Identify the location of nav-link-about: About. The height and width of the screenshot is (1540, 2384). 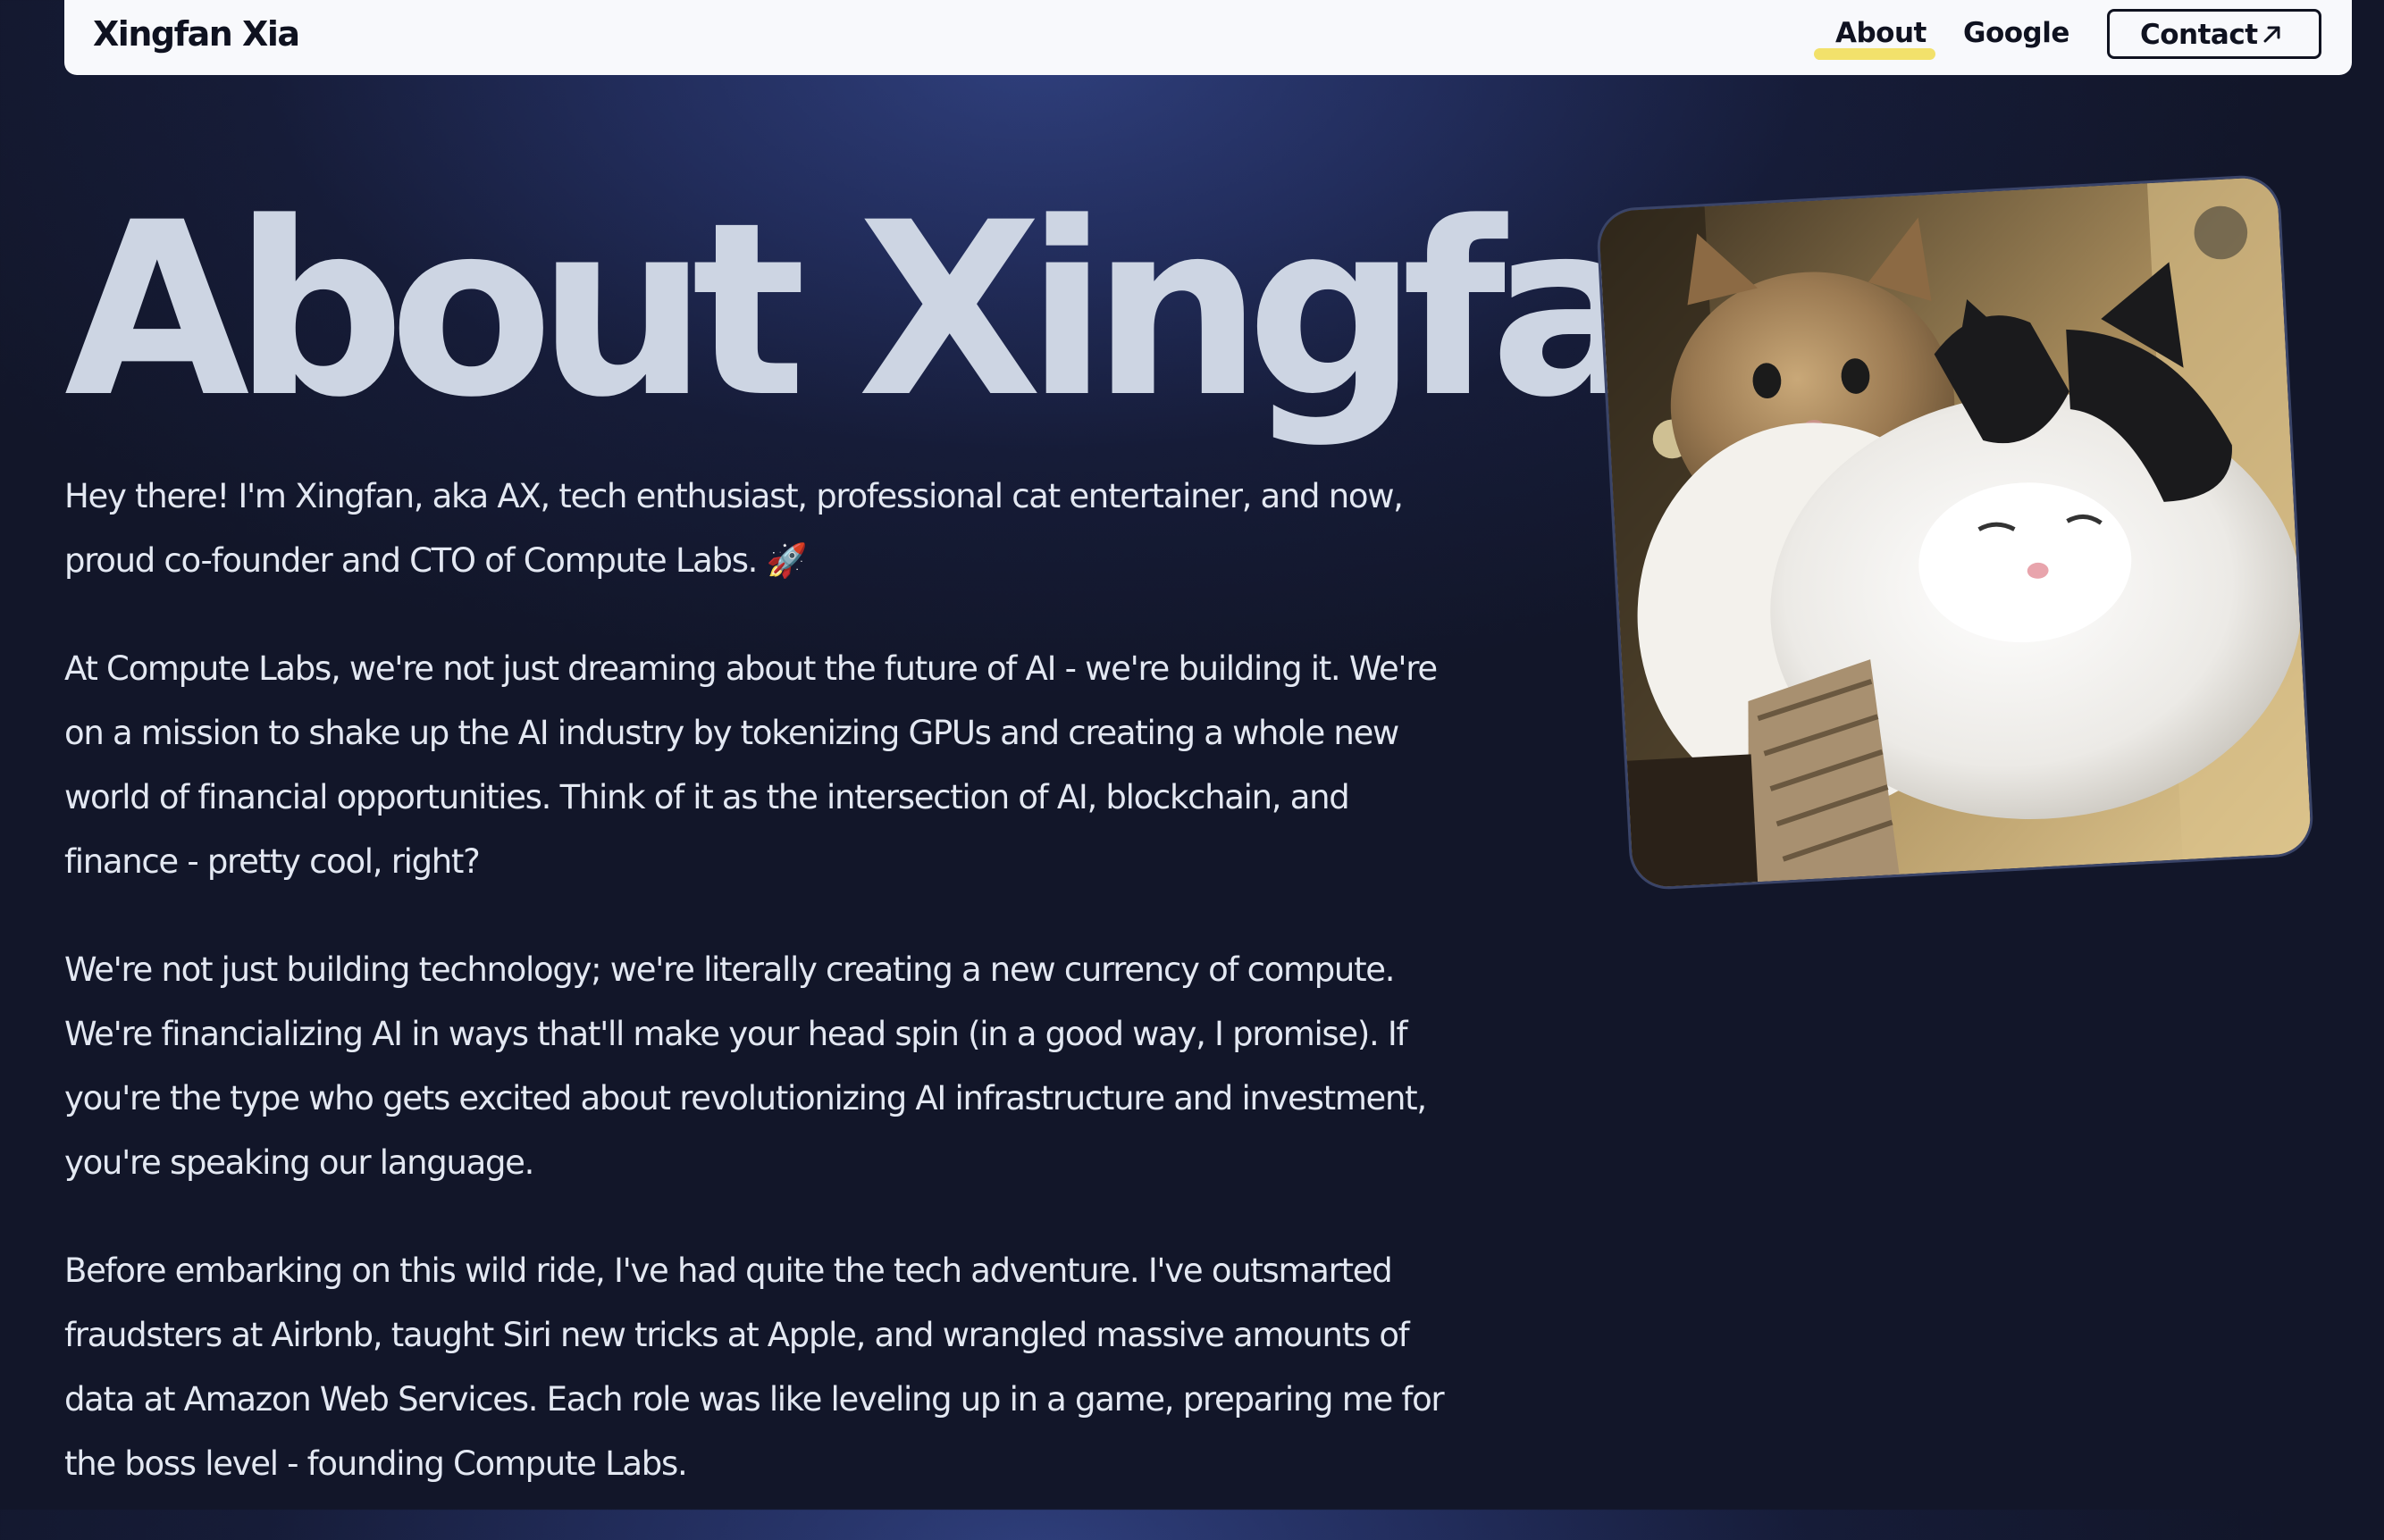
(1881, 33).